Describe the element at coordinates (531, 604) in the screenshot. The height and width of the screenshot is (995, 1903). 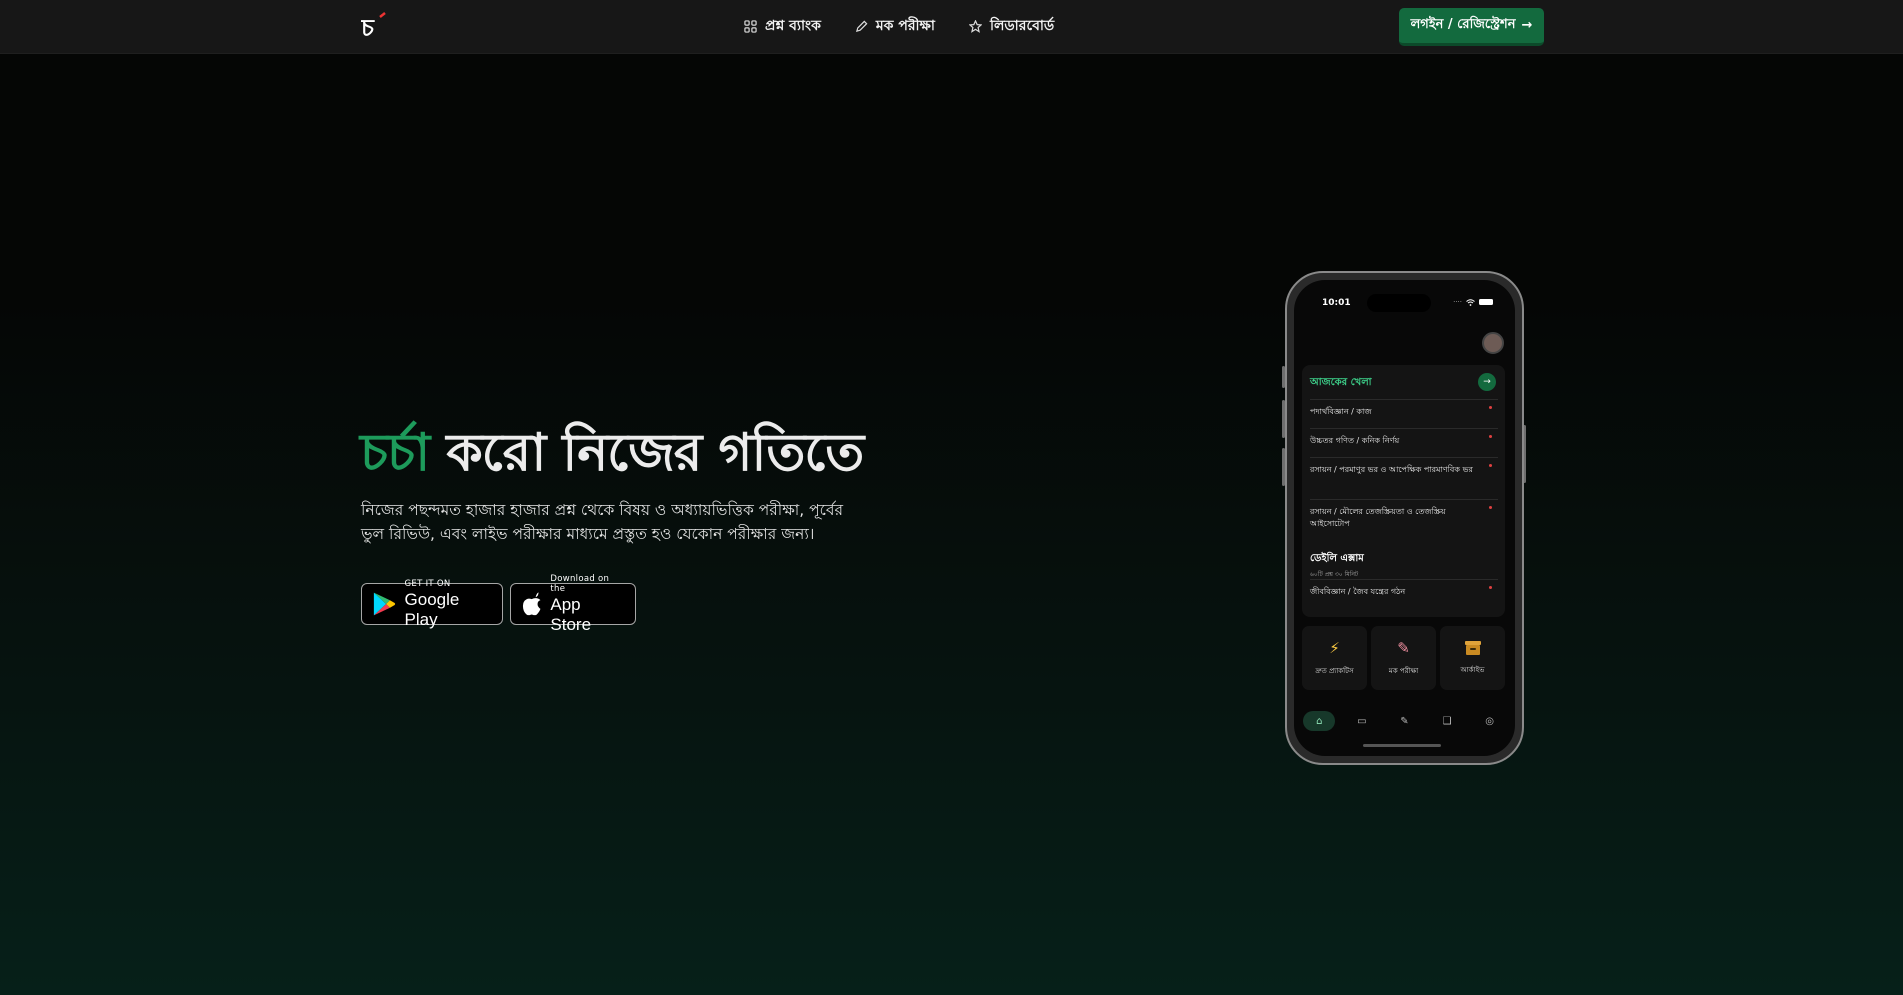
I see `apple-icon` at that location.